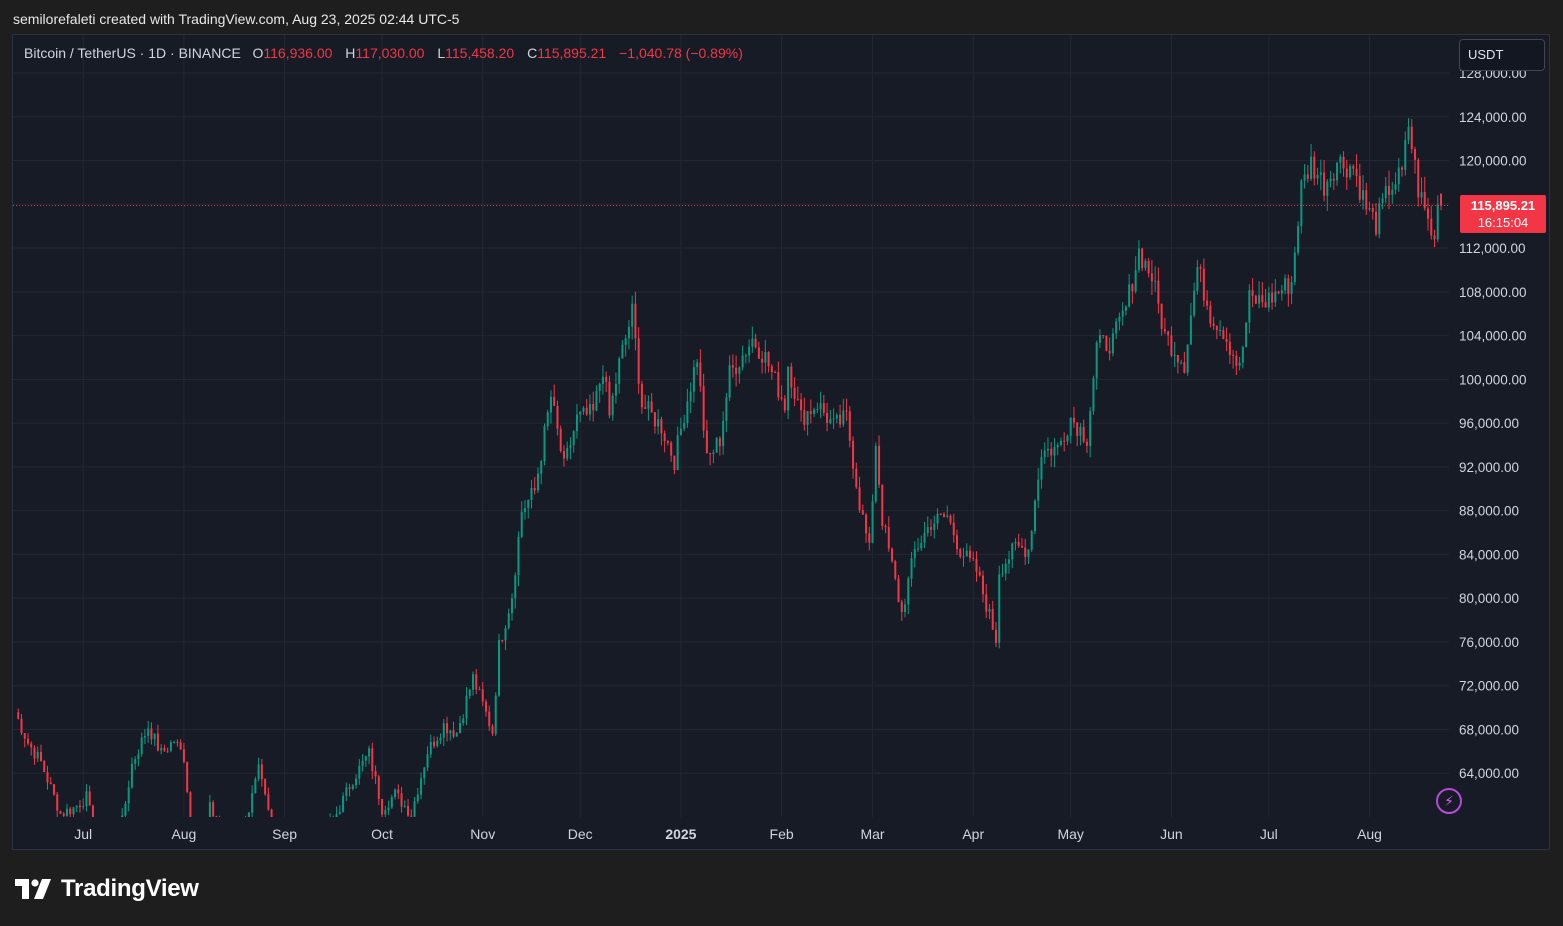 Image resolution: width=1563 pixels, height=926 pixels. Describe the element at coordinates (1449, 801) in the screenshot. I see `bolt-icon: ⚡` at that location.